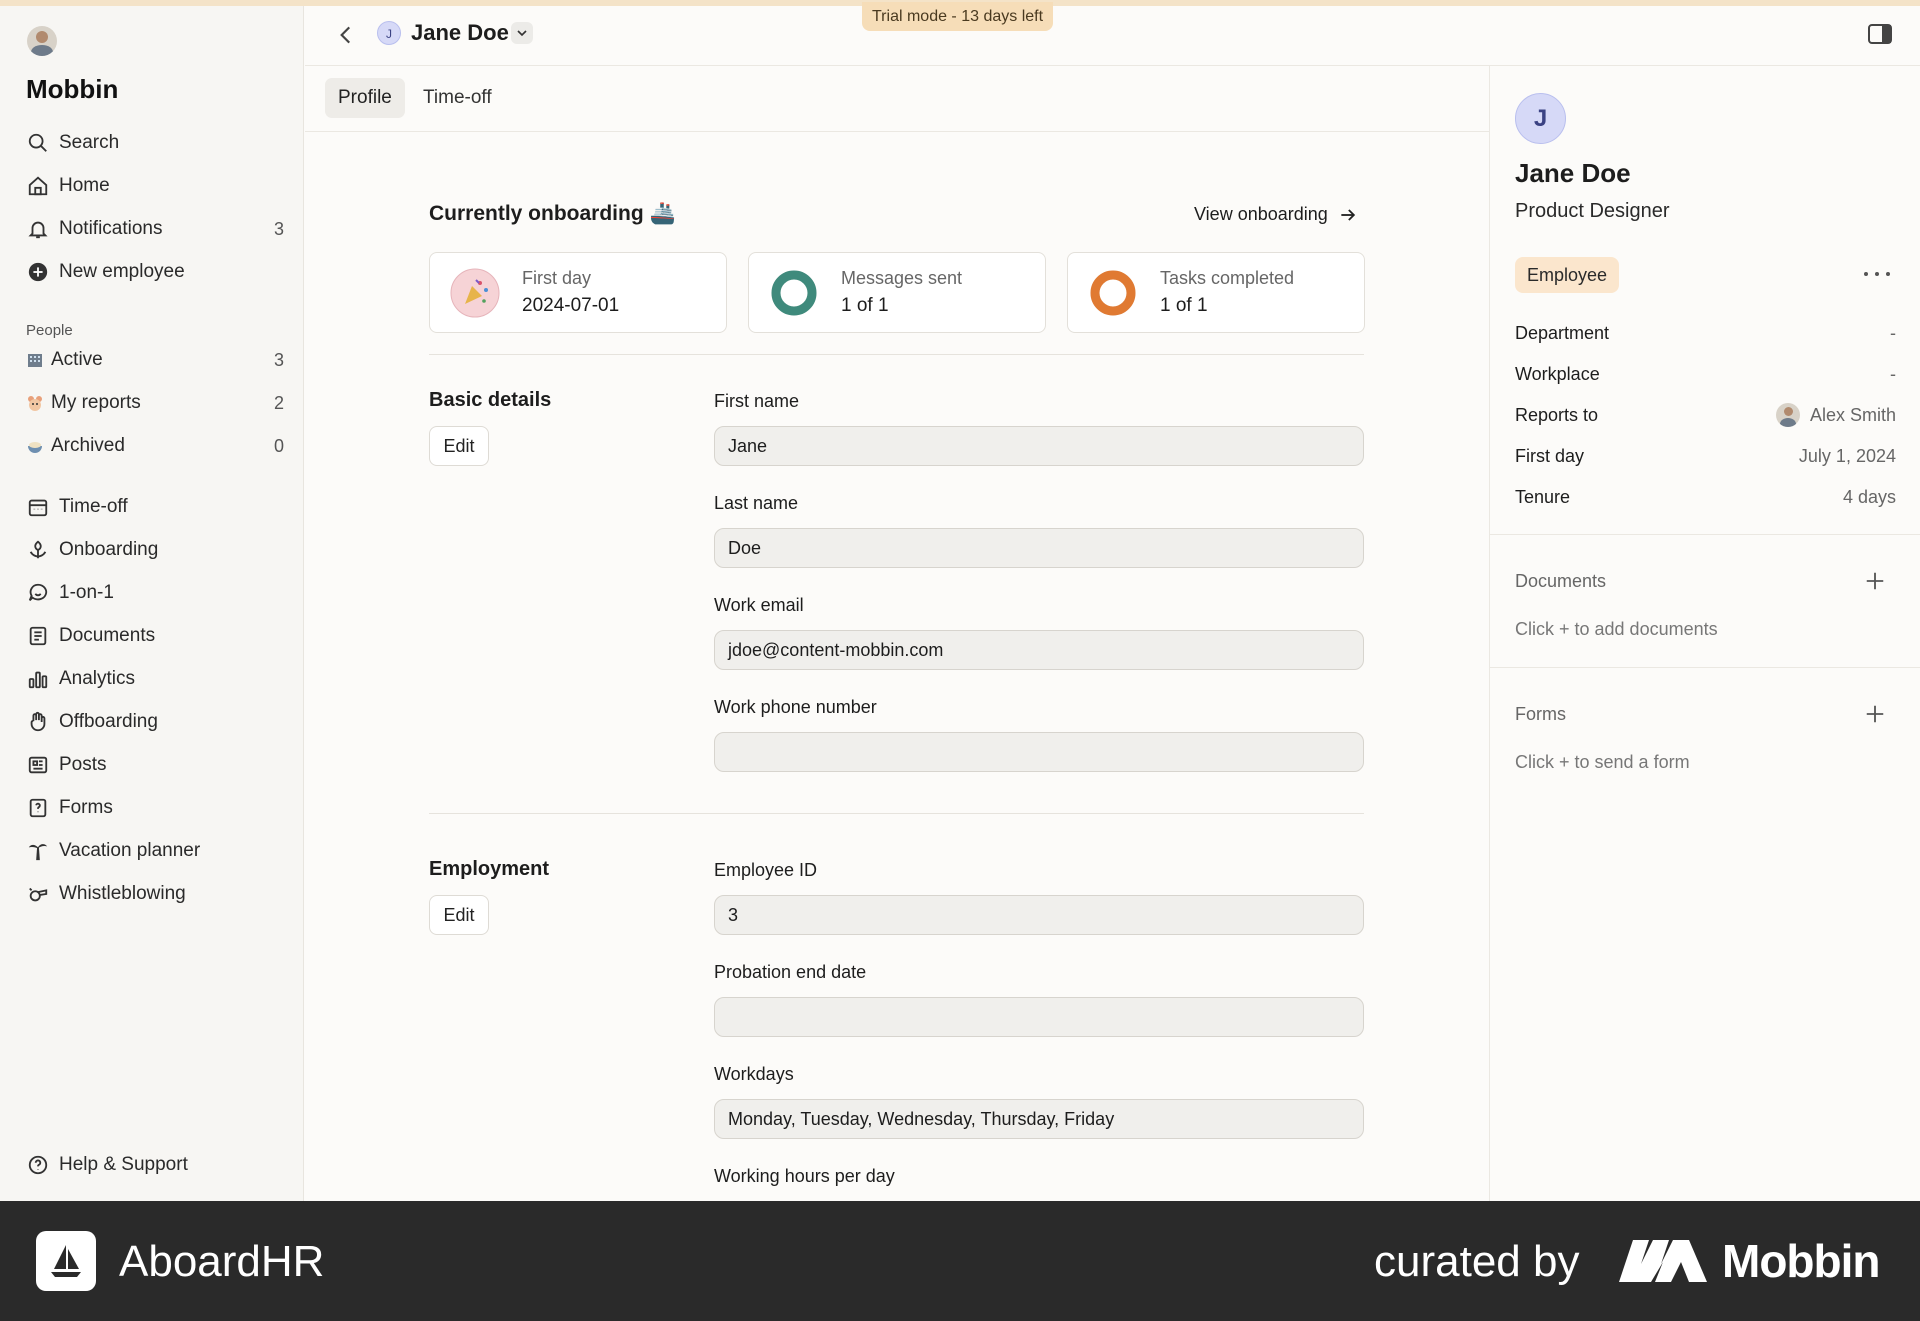  What do you see at coordinates (155, 636) in the screenshot?
I see `sidebar-item-documents: Documents` at bounding box center [155, 636].